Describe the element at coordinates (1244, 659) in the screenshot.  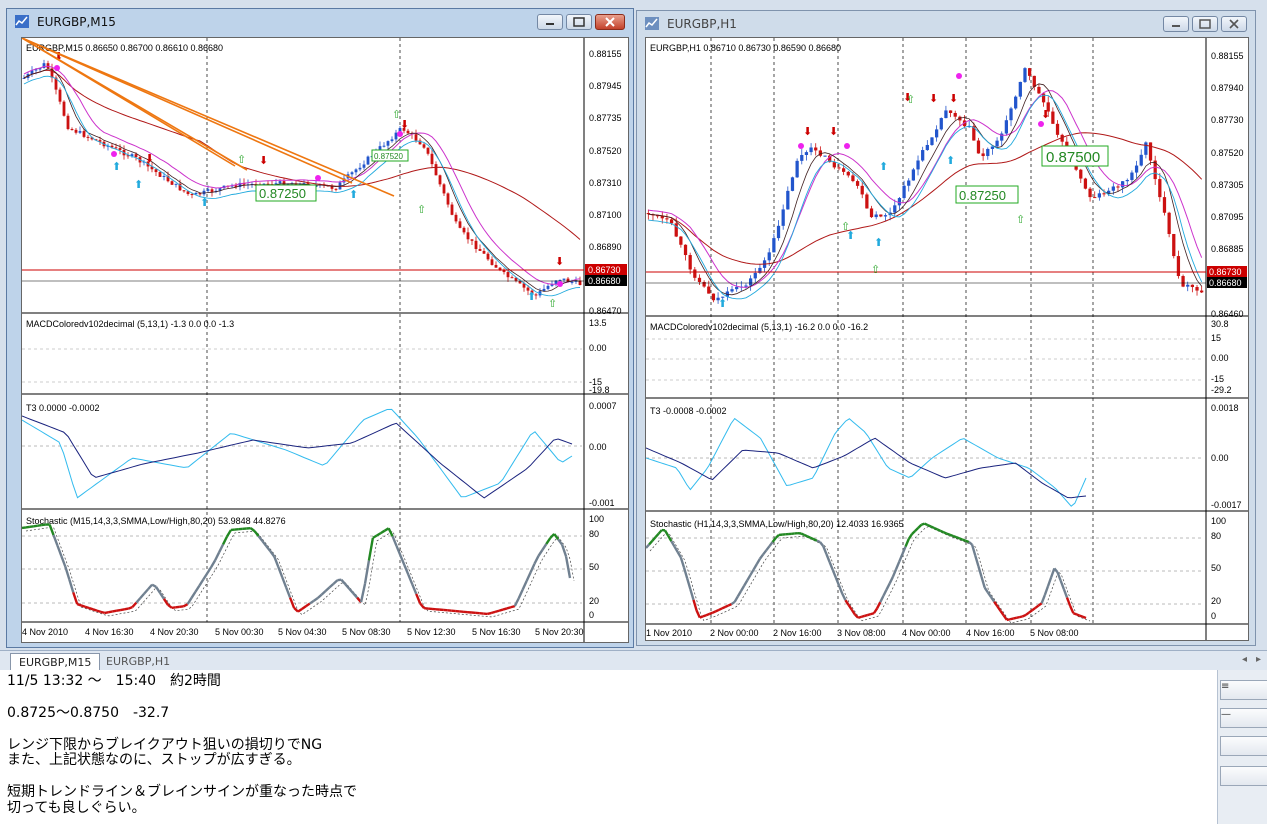
I see `tab-scroll-left-icon: ◂` at that location.